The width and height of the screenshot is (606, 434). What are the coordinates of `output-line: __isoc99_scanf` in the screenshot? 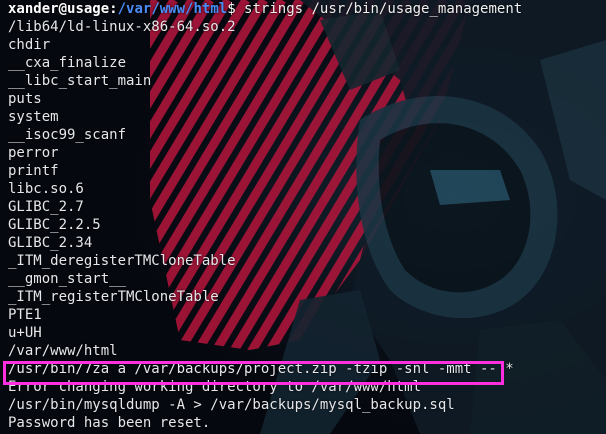 It's located at (67, 135).